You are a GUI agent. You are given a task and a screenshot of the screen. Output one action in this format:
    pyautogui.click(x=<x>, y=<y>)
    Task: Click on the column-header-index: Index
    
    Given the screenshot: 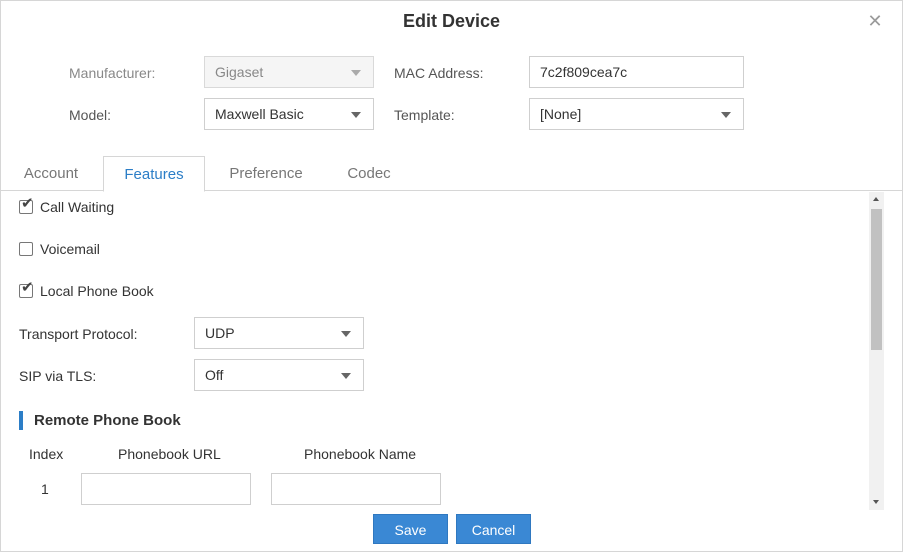 What is the action you would take?
    pyautogui.click(x=46, y=454)
    